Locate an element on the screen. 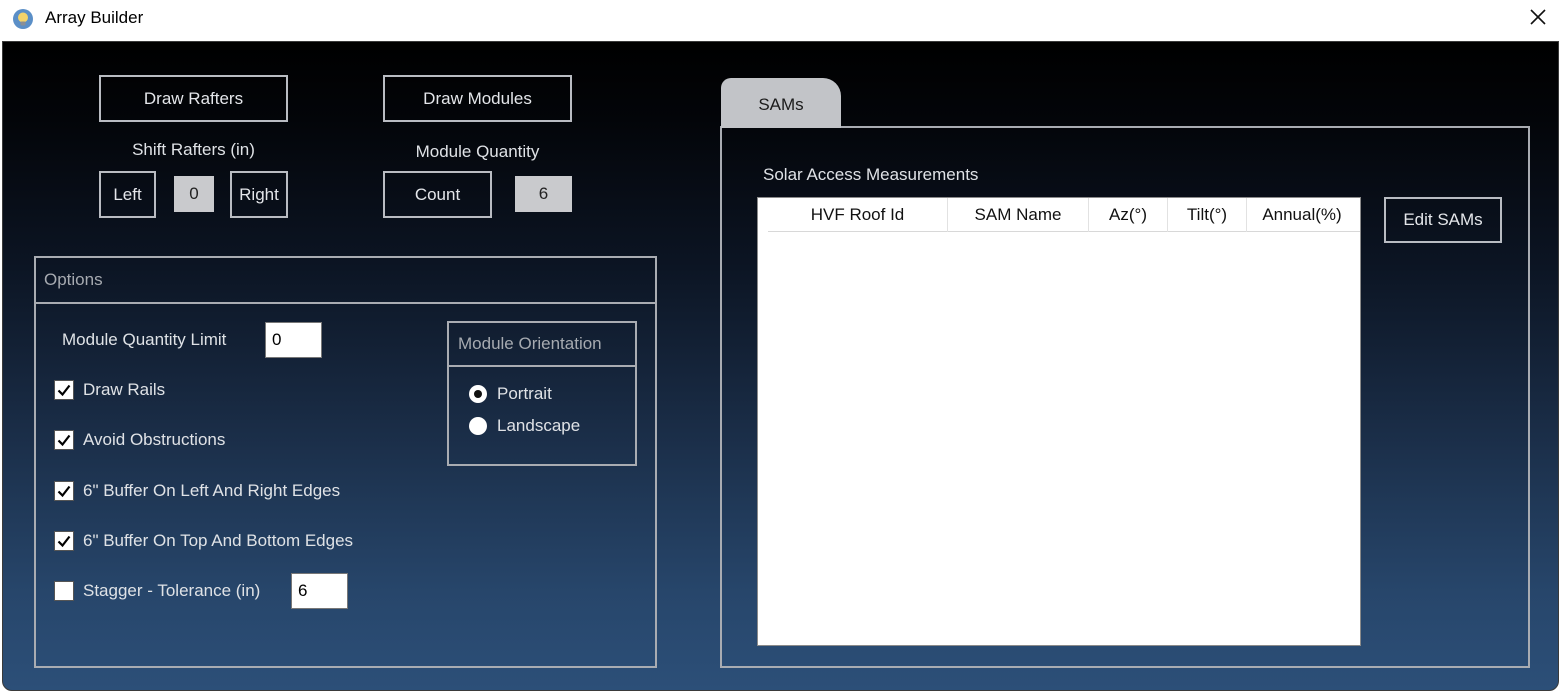 This screenshot has height=692, width=1561. radio-unselected-icon is located at coordinates (478, 426).